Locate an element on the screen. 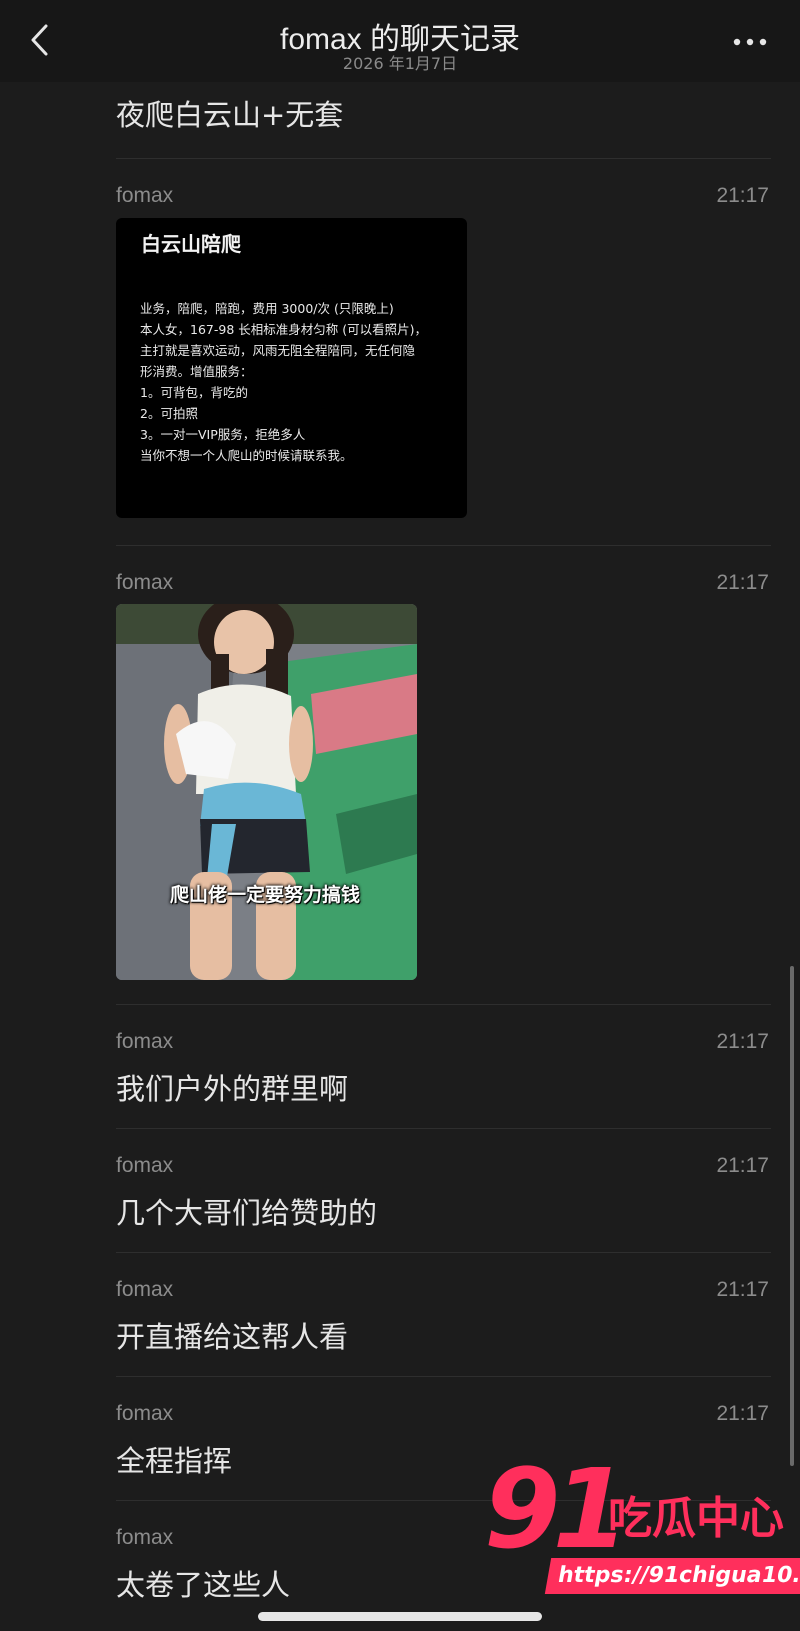 The height and width of the screenshot is (1631, 800). message-text: 太卷了这些人 is located at coordinates (203, 1585).